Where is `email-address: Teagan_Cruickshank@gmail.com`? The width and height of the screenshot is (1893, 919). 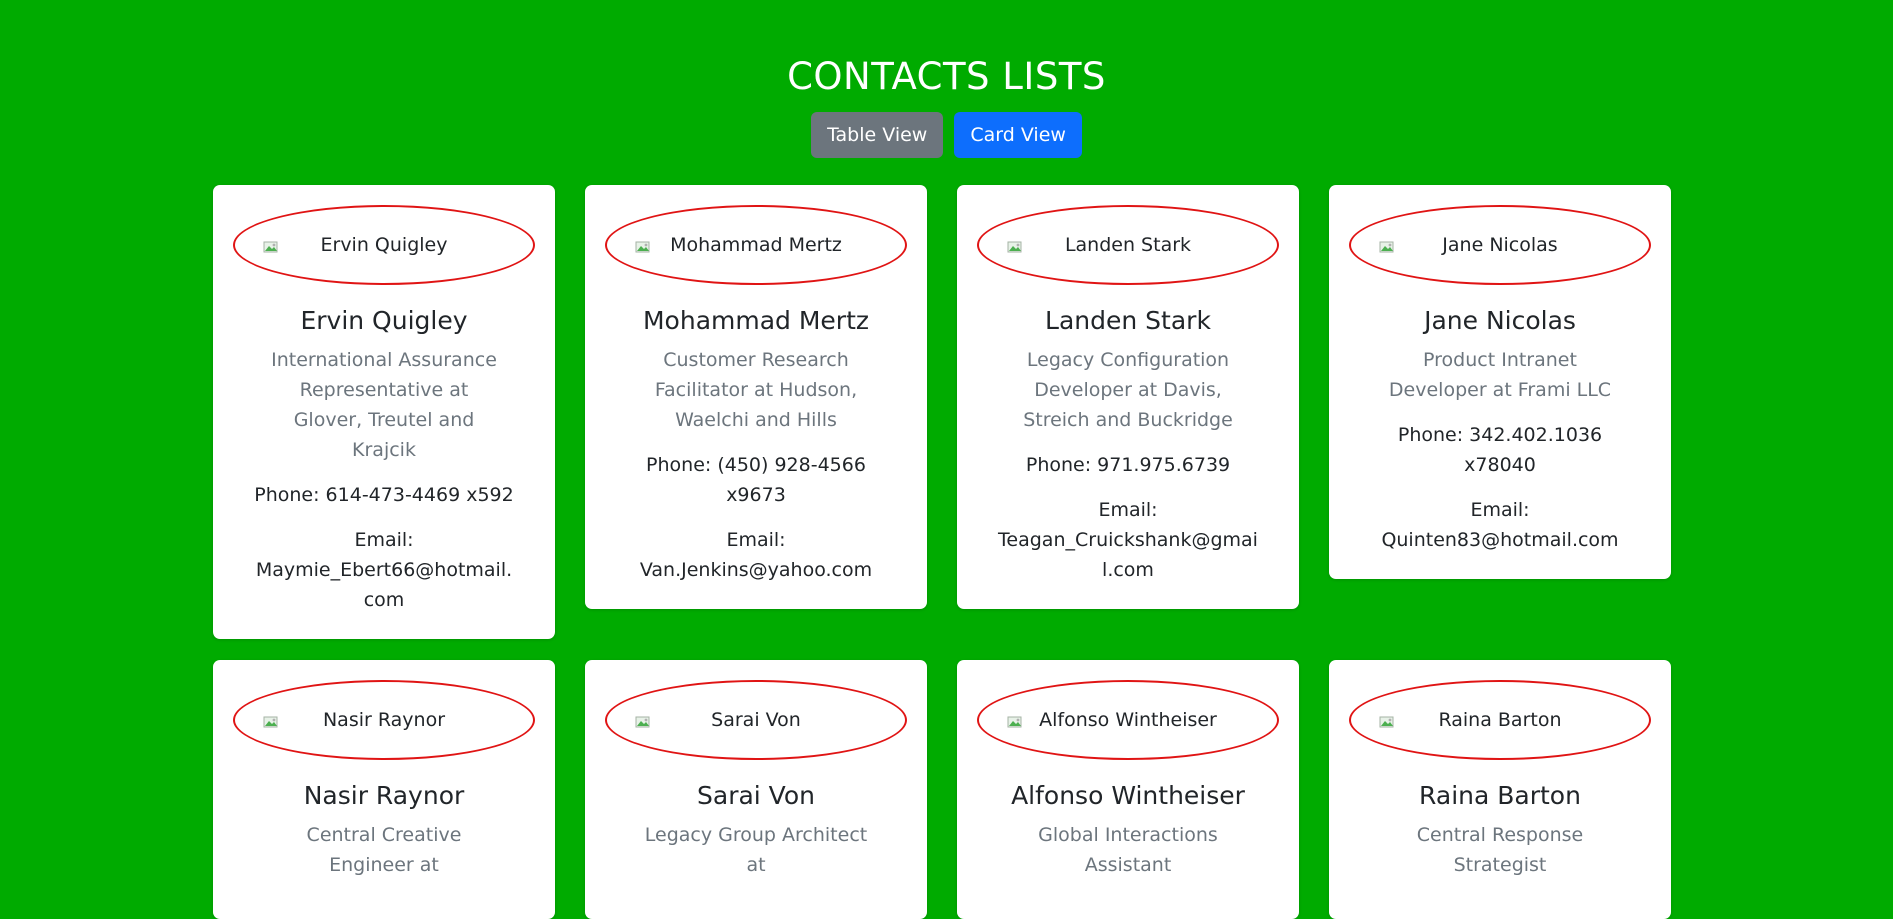 email-address: Teagan_Cruickshank@gmail.com is located at coordinates (1128, 555).